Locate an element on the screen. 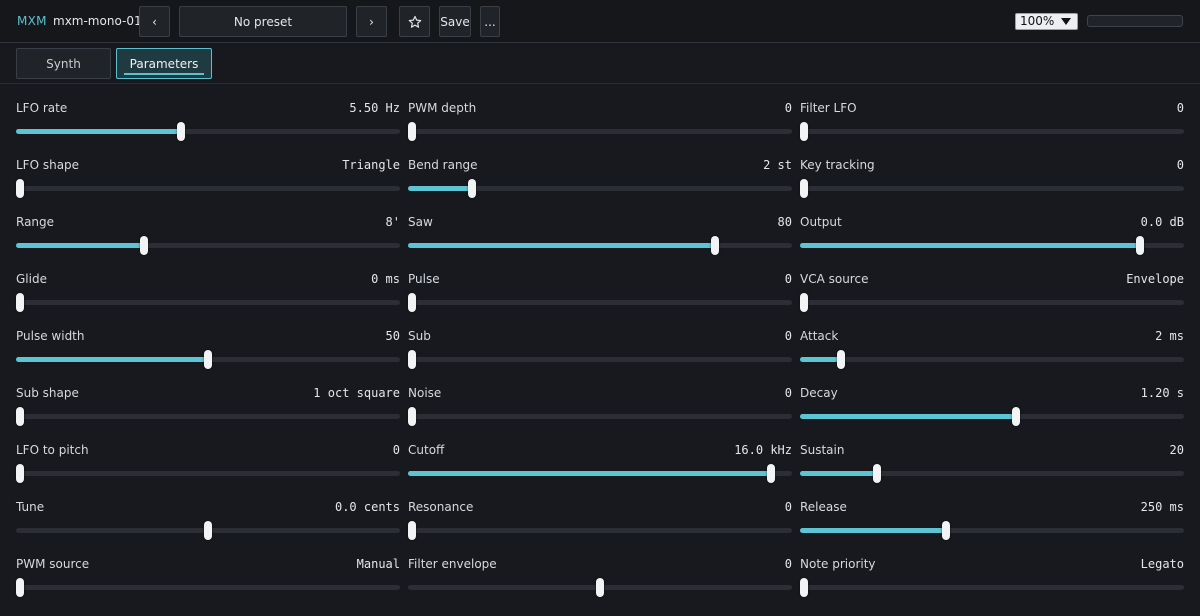  preset-selector: No preset is located at coordinates (263, 21).